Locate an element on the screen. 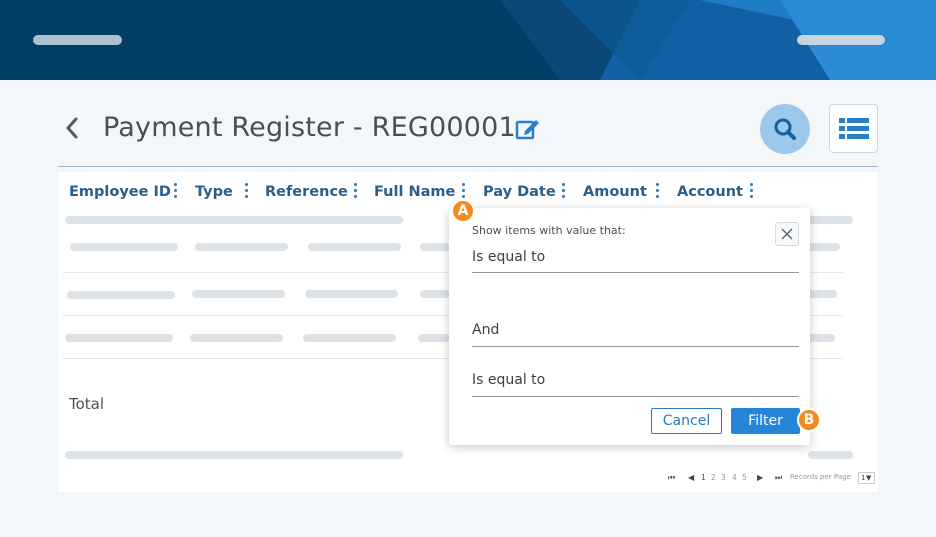 Image resolution: width=936 pixels, height=537 pixels. page-number: 3 is located at coordinates (723, 477).